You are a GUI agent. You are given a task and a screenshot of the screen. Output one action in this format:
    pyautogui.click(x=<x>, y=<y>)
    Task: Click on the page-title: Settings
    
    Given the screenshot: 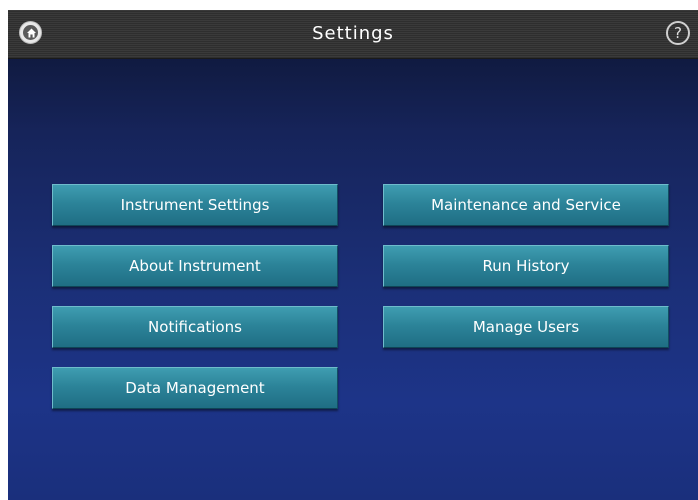 What is the action you would take?
    pyautogui.click(x=353, y=33)
    